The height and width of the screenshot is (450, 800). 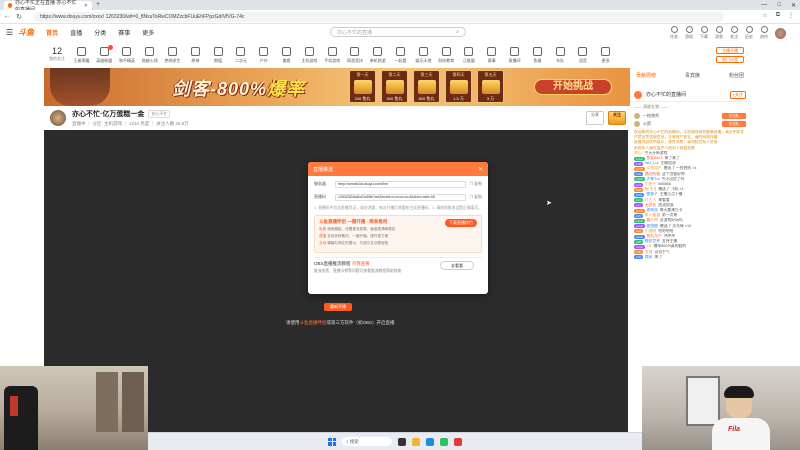 I want to click on category-item: 绝地求生, so click(x=172, y=55).